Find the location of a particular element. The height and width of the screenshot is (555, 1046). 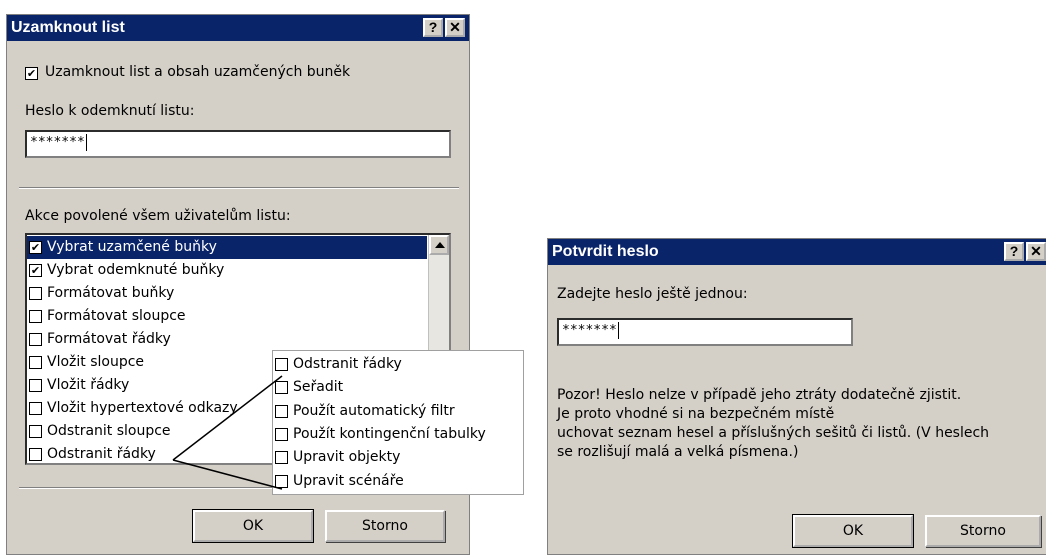

list-item: Použít kontingenční tabulky is located at coordinates (398, 434).